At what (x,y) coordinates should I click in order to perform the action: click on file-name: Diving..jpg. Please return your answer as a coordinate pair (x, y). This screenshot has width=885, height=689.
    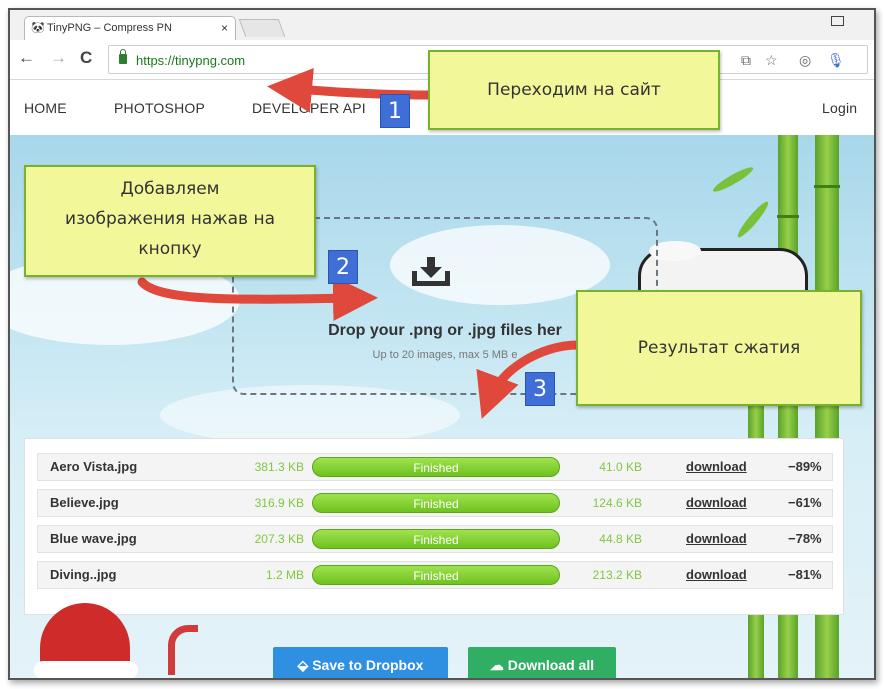
    Looking at the image, I should click on (83, 574).